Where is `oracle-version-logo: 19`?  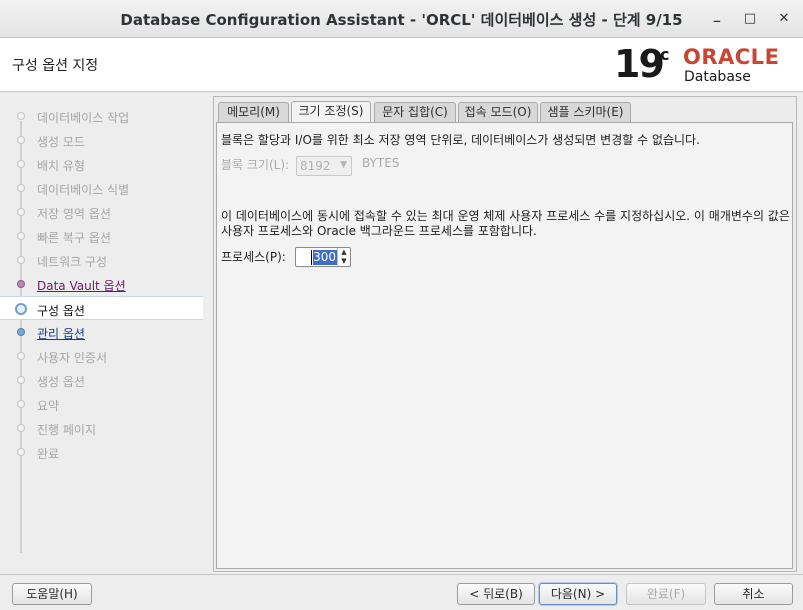 oracle-version-logo: 19 is located at coordinates (639, 64).